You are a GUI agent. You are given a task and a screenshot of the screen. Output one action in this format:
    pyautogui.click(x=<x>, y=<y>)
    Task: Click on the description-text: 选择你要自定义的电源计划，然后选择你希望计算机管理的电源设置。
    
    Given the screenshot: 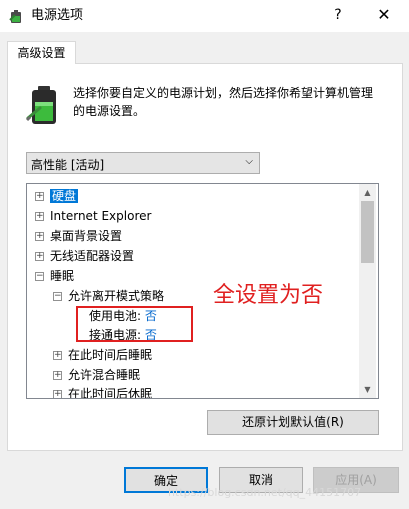 What is the action you would take?
    pyautogui.click(x=223, y=102)
    